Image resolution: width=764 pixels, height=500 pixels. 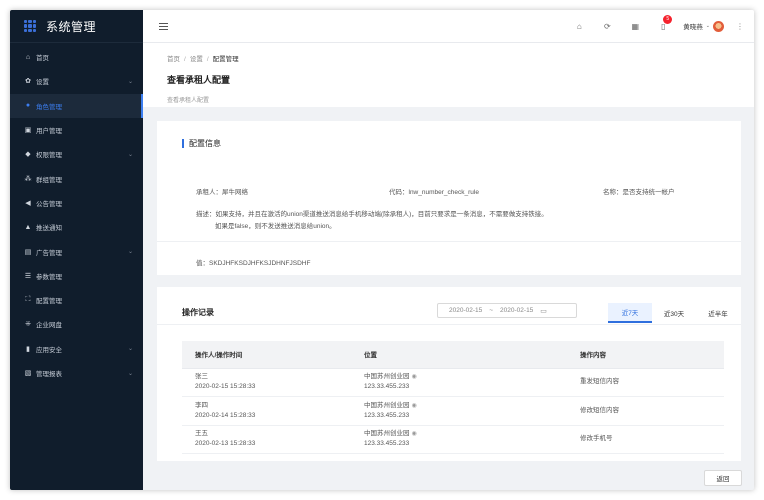 I want to click on sidebar-item-7: ▲ 推送通知, so click(x=76, y=227).